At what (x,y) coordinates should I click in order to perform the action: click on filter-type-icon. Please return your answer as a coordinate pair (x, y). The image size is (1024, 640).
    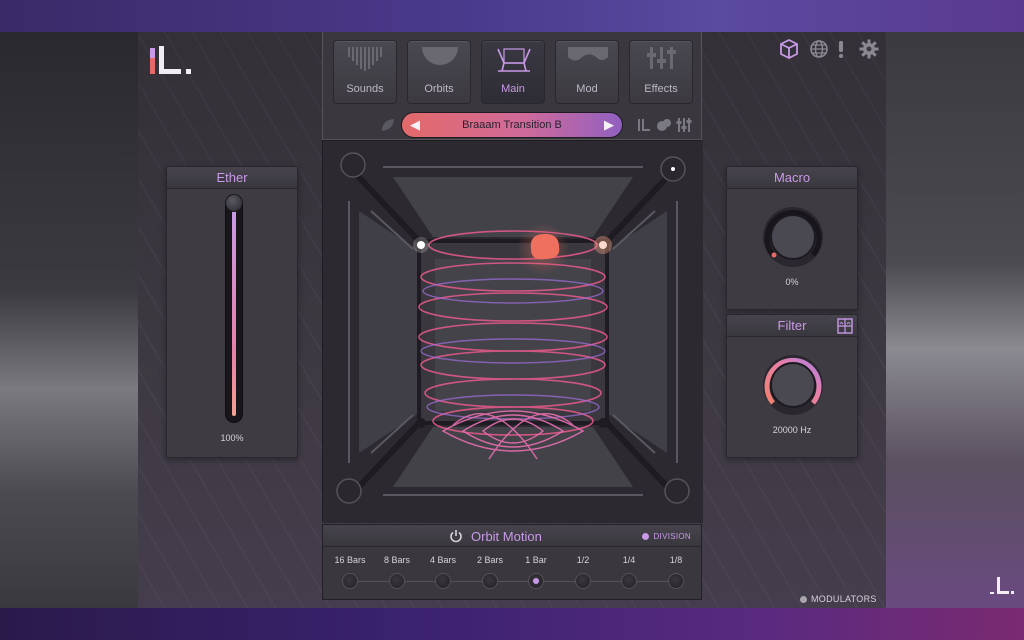
    Looking at the image, I should click on (845, 326).